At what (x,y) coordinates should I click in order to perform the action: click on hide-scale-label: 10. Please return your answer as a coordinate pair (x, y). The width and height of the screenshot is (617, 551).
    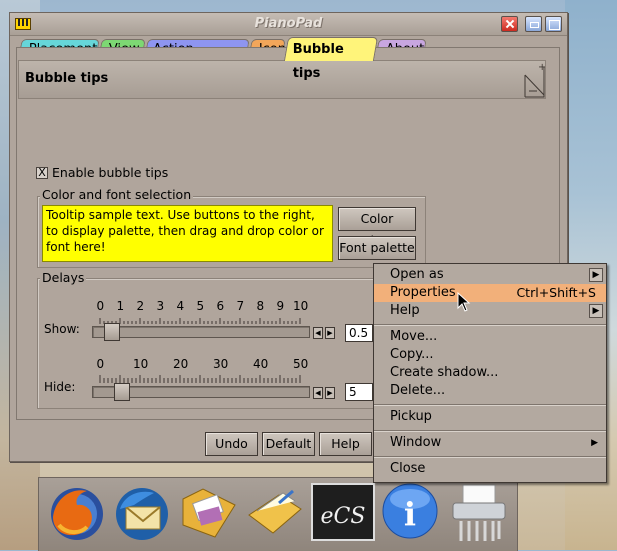
    Looking at the image, I should click on (141, 364).